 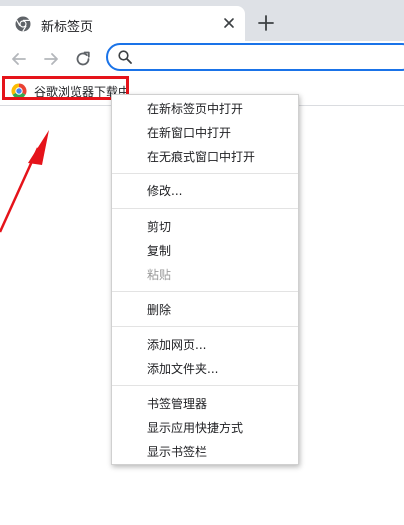 I want to click on address-input, so click(x=270, y=57).